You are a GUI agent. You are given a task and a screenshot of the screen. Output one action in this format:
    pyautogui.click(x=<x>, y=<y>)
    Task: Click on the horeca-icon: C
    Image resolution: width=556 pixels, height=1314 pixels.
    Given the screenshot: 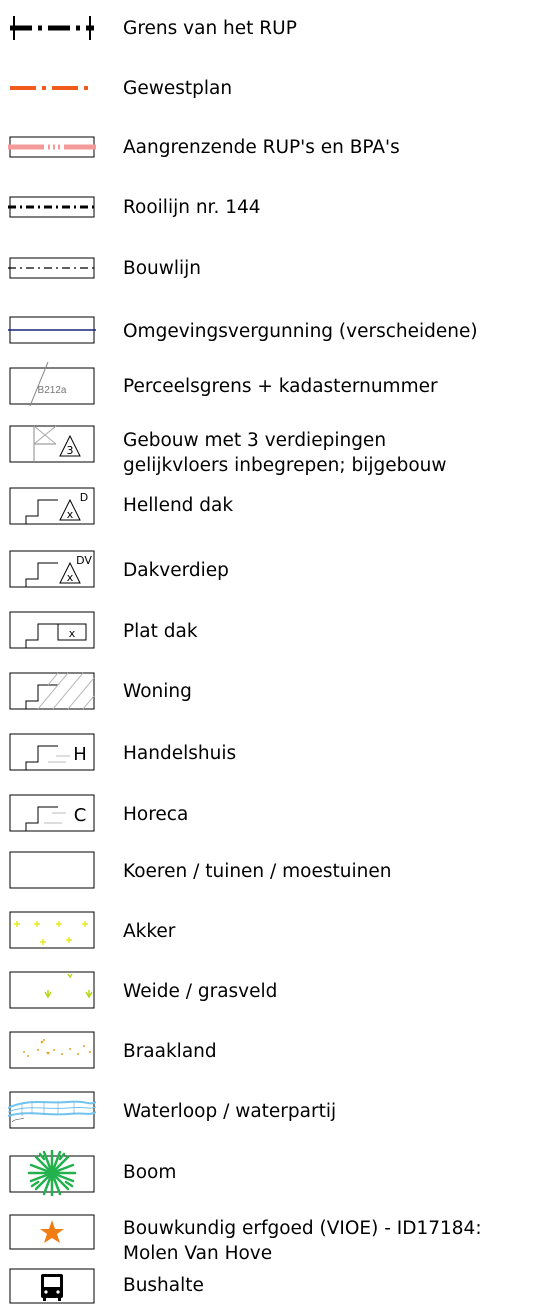 What is the action you would take?
    pyautogui.click(x=52, y=813)
    